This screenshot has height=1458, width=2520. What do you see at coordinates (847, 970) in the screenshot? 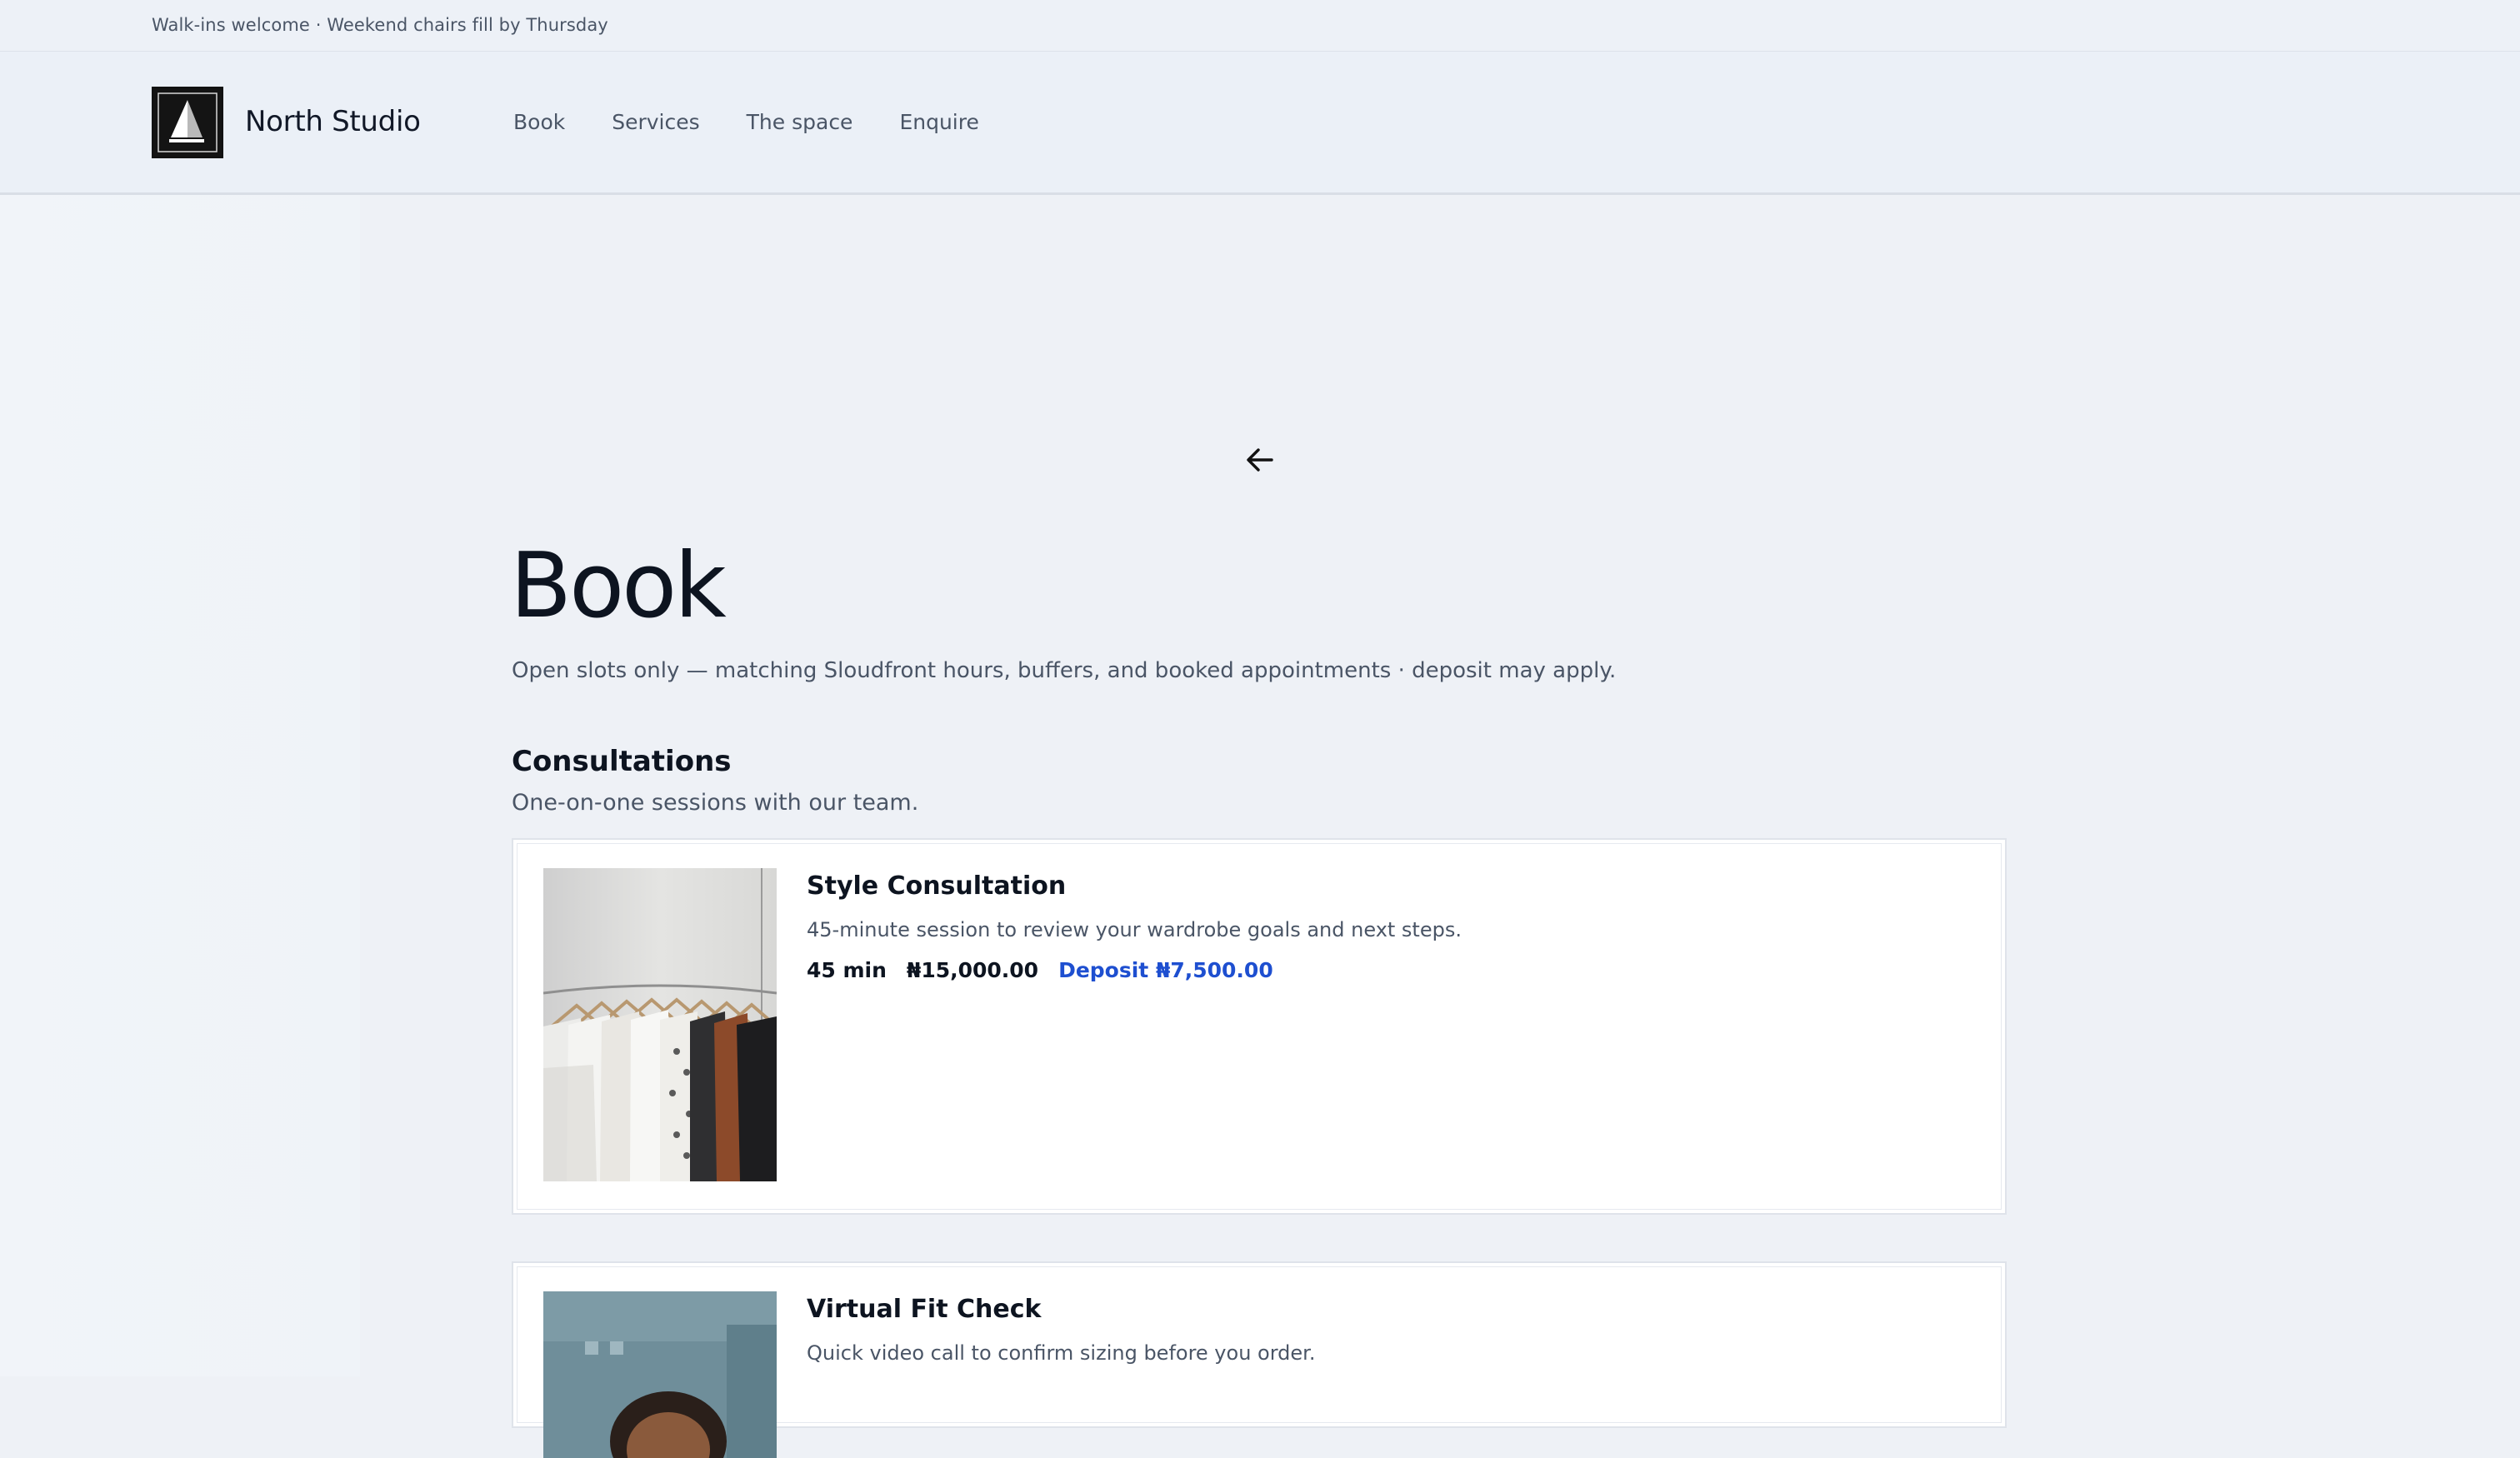
I see `service-duration: 45 min` at bounding box center [847, 970].